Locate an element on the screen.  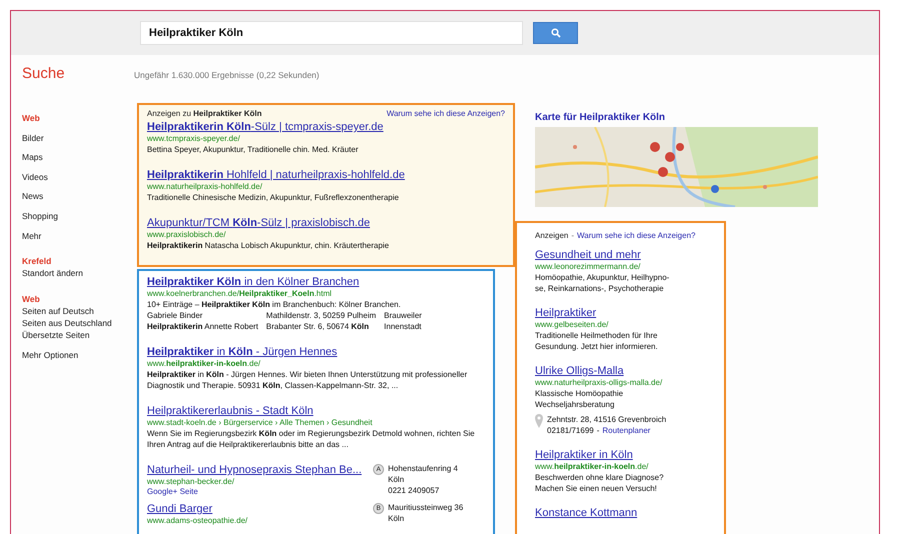
more-options-link: Mehr Optionen is located at coordinates (50, 355).